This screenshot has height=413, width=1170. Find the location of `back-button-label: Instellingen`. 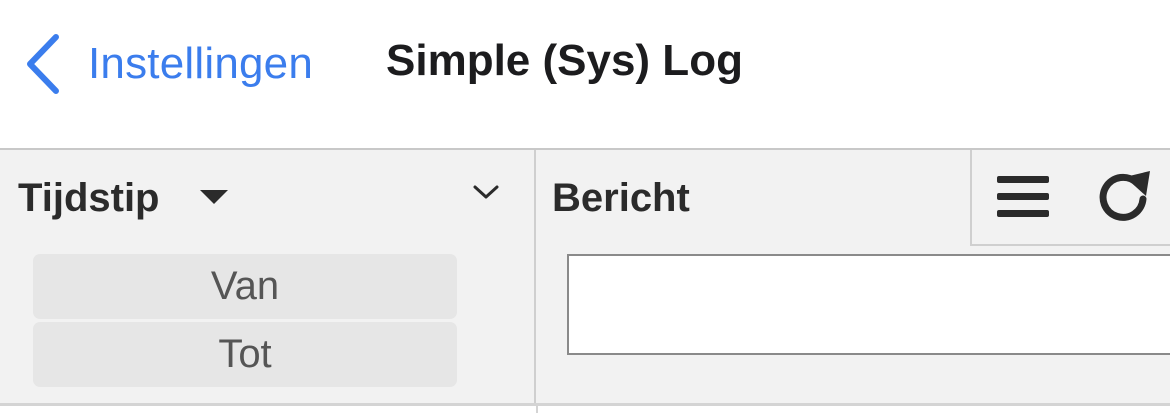

back-button-label: Instellingen is located at coordinates (200, 63).